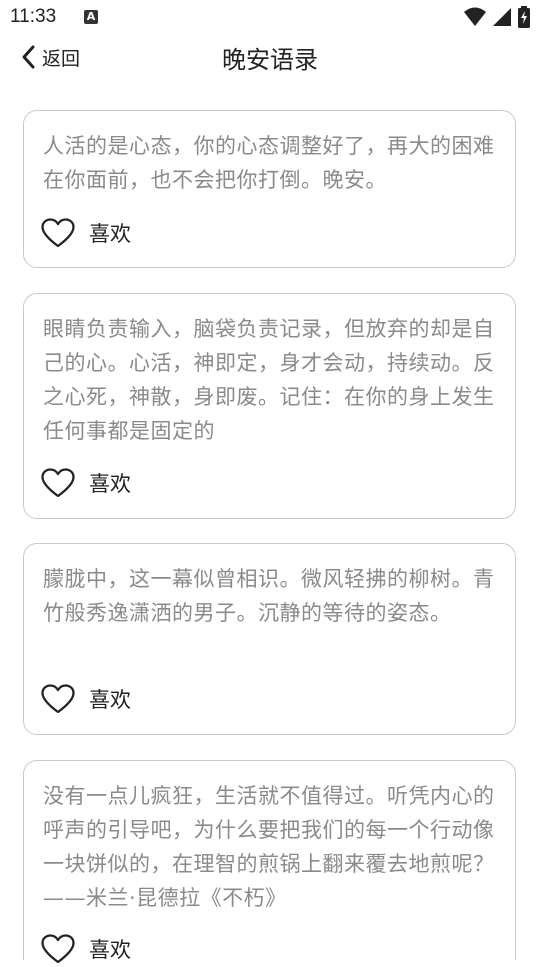 This screenshot has width=540, height=967. I want to click on status-time: 11:33, so click(33, 16).